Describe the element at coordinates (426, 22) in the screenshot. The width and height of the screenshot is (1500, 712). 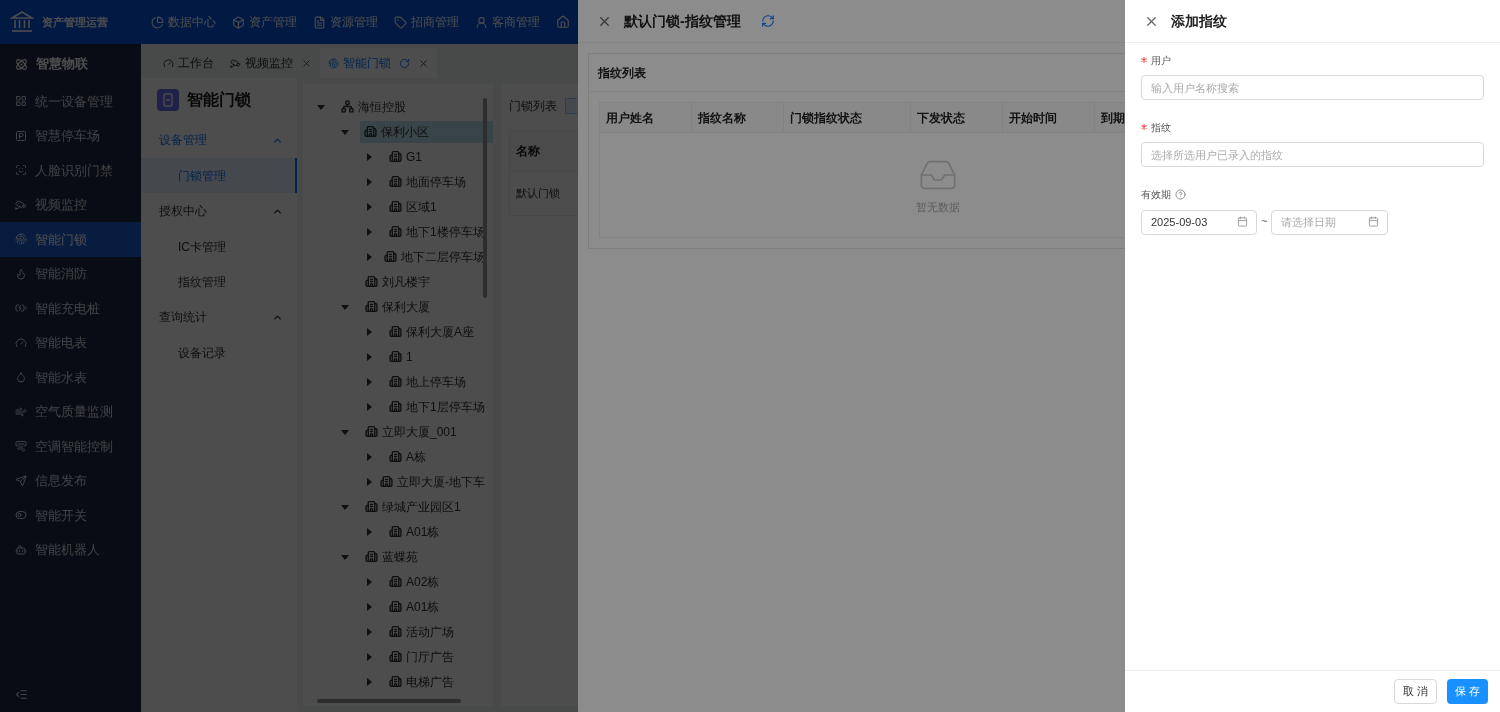
I see `nav-link: 招商管理` at that location.